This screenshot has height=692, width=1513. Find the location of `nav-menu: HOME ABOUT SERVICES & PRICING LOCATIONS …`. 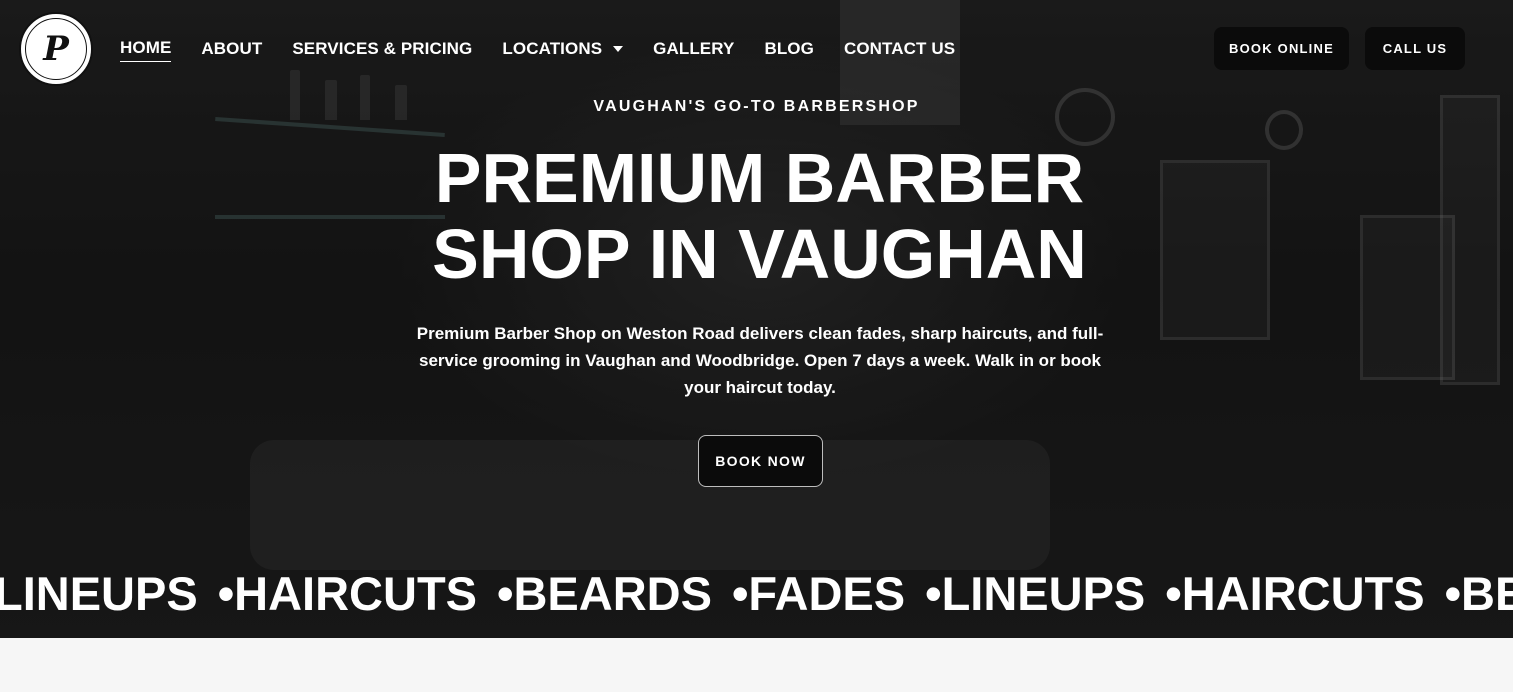

nav-menu: HOME ABOUT SERVICES & PRICING LOCATIONS … is located at coordinates (537, 50).